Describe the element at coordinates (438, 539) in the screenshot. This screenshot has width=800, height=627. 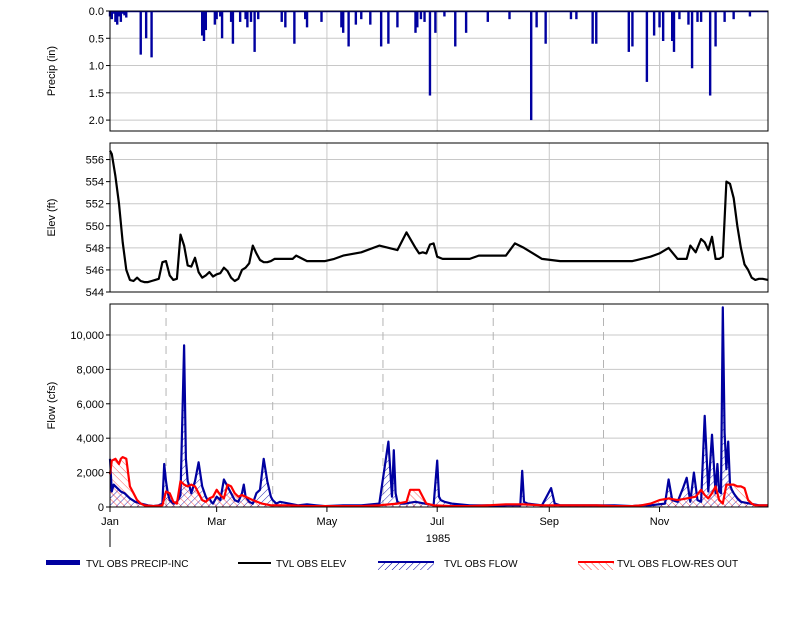
I see `x-axis-year-label: 1985` at that location.